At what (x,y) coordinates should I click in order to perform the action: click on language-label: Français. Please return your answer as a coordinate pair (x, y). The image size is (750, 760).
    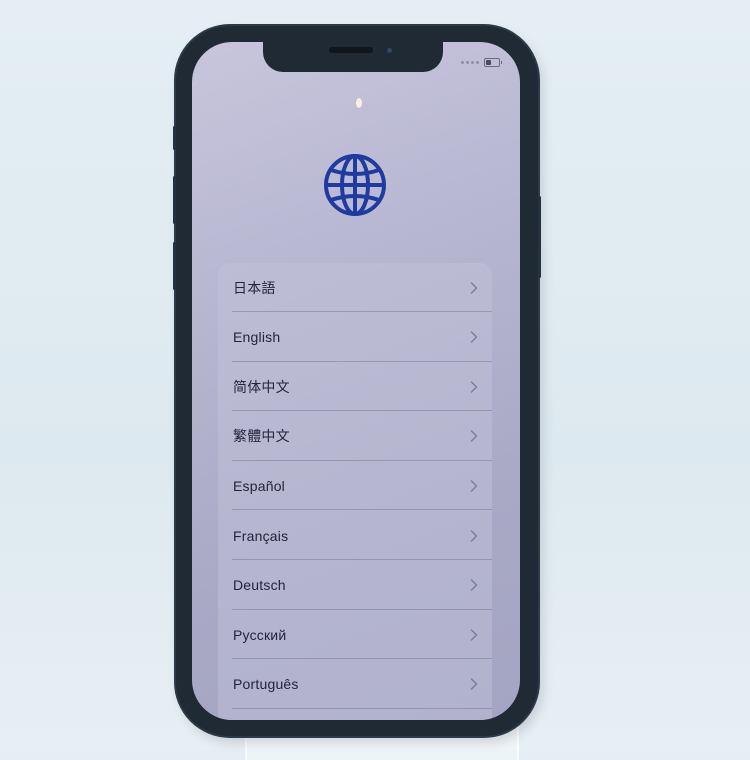
    Looking at the image, I should click on (261, 535).